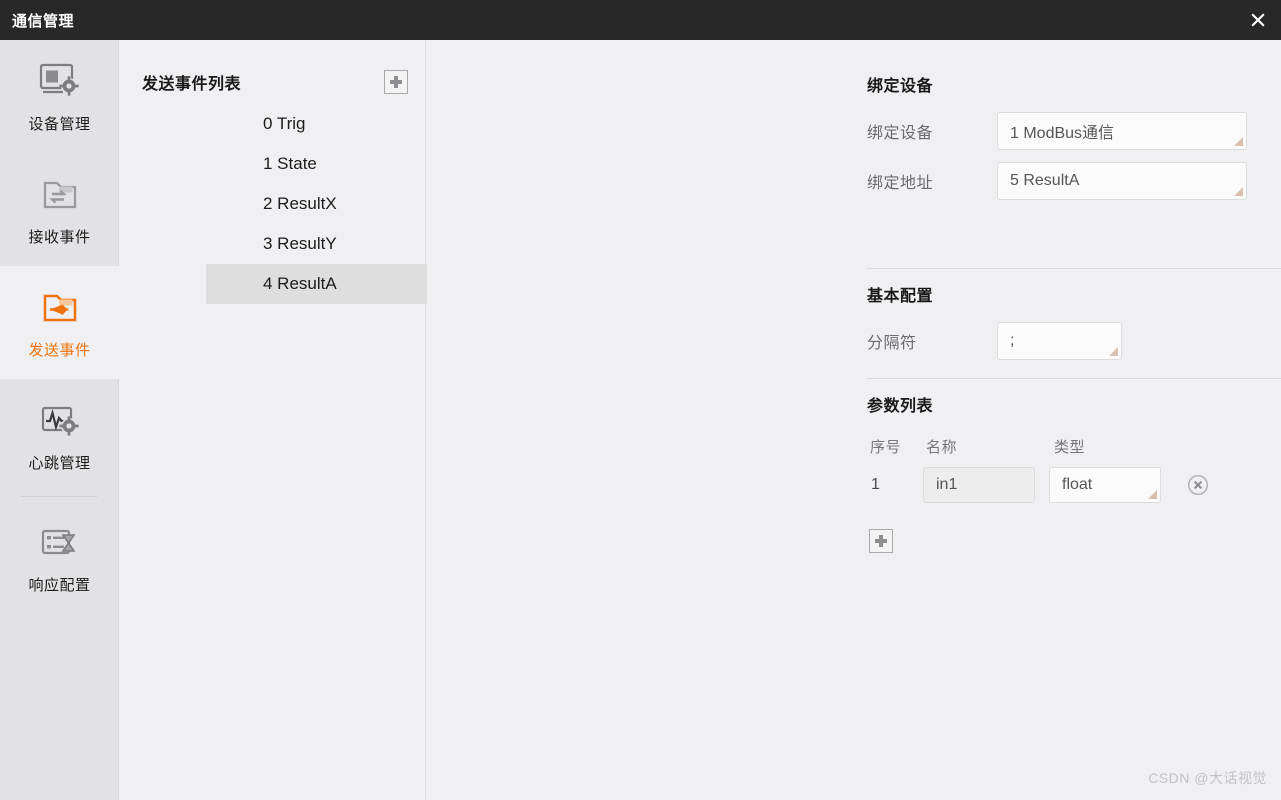 The image size is (1281, 800). I want to click on sidebar-item-heartbeat-management: 心跳管理, so click(59, 435).